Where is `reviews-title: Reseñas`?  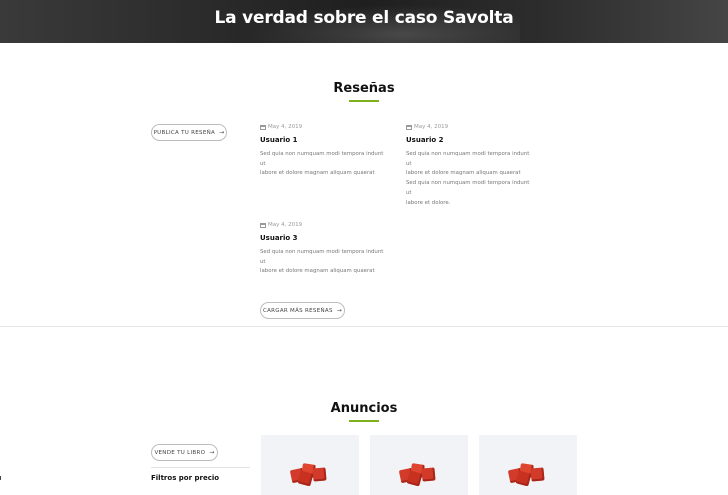 reviews-title: Reseñas is located at coordinates (364, 88).